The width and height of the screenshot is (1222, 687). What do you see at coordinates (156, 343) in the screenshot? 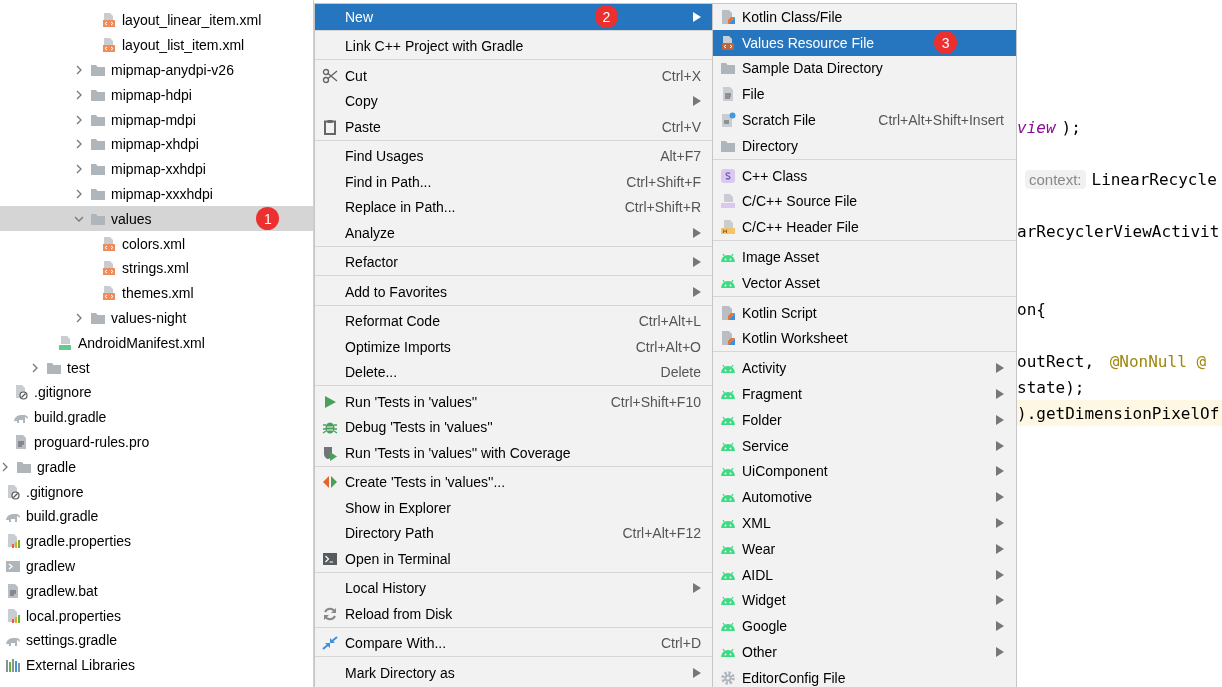
I see `tree-item: AndroidManifest.xml` at bounding box center [156, 343].